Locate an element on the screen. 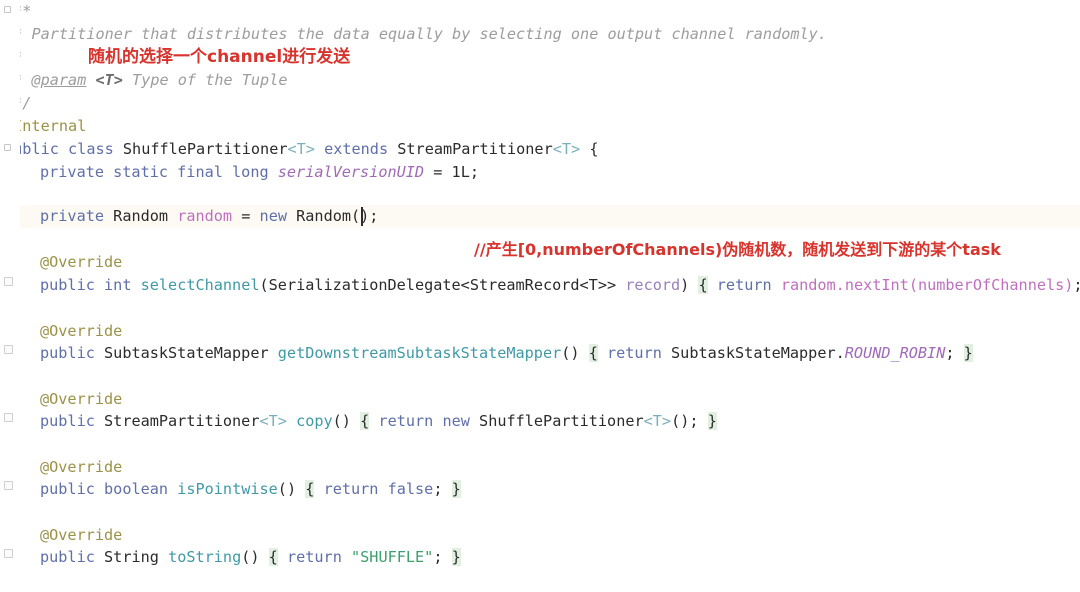 Image resolution: width=1080 pixels, height=592 pixels. pointwise-return-type: boolean is located at coordinates (136, 489).